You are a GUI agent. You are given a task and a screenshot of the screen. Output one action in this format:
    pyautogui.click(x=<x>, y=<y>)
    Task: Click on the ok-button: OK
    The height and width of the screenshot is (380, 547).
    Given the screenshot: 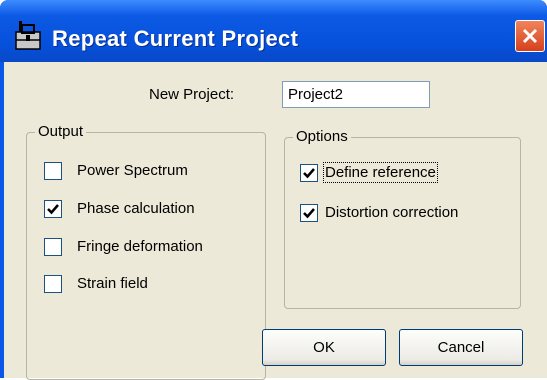 What is the action you would take?
    pyautogui.click(x=324, y=347)
    